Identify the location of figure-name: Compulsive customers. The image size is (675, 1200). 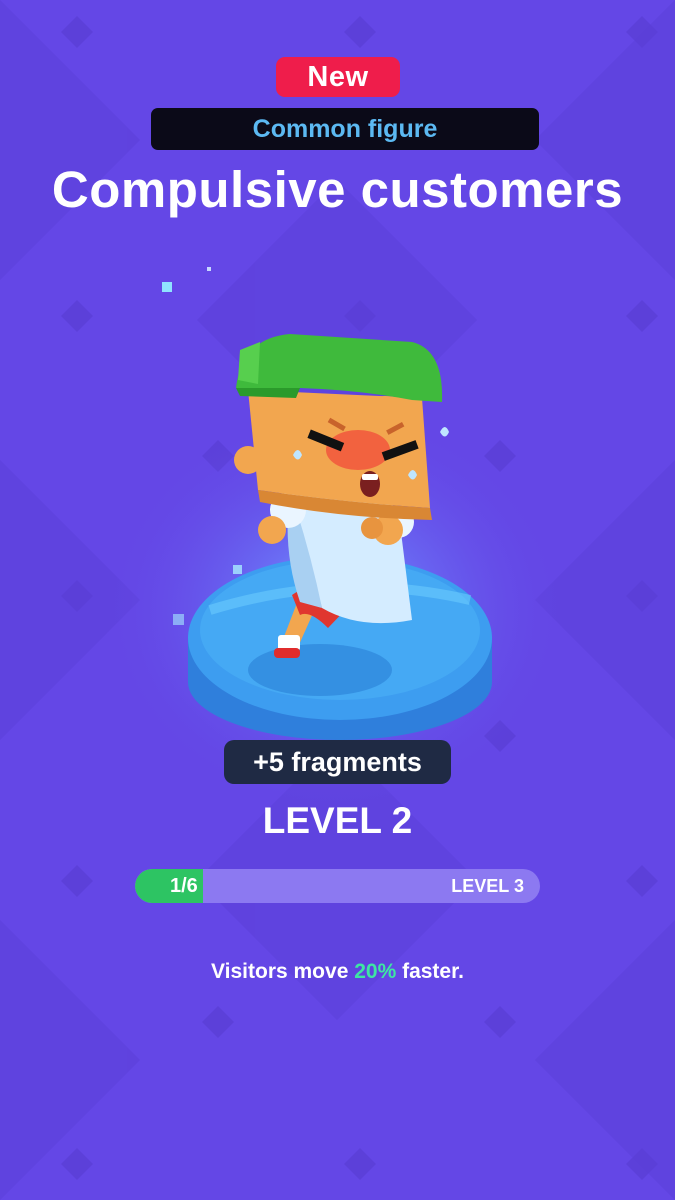
(337, 189).